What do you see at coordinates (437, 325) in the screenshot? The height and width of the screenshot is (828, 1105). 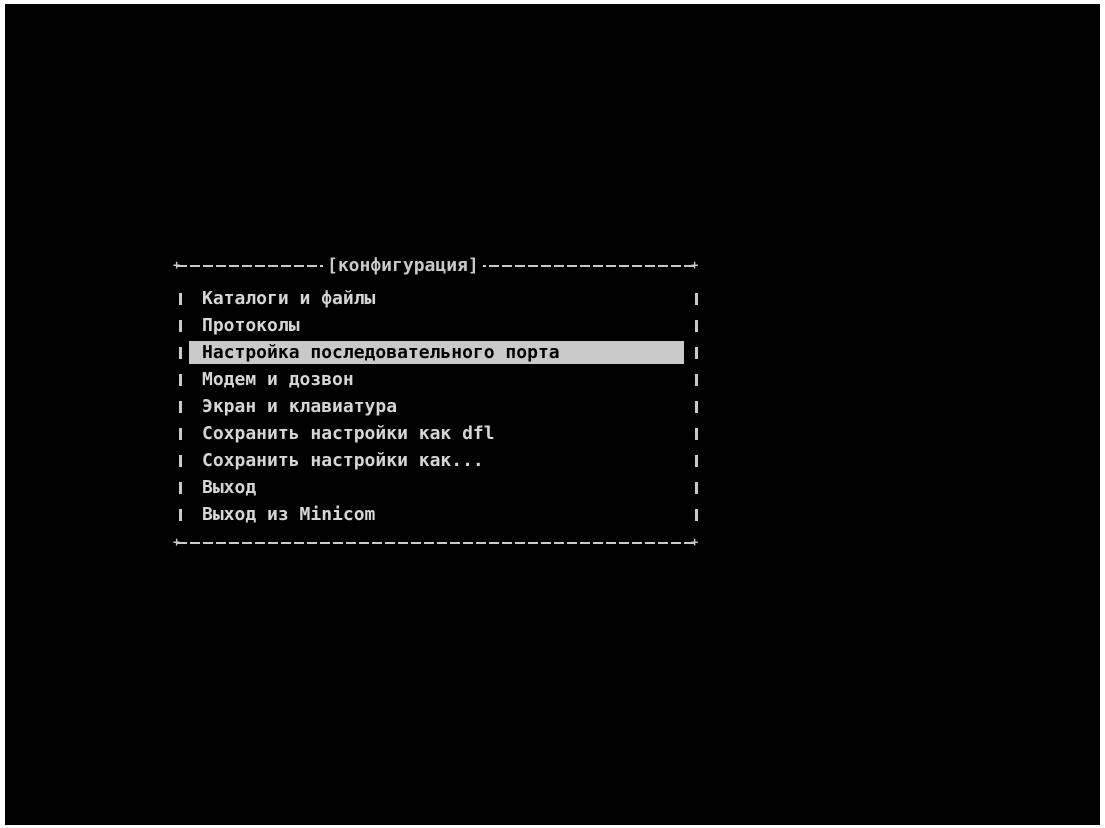 I see `menu-item-protocols: Протоколы` at bounding box center [437, 325].